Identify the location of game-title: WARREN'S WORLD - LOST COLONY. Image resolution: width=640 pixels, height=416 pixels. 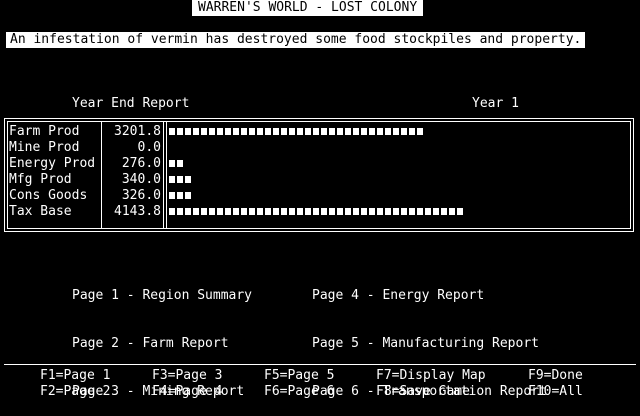
(308, 8).